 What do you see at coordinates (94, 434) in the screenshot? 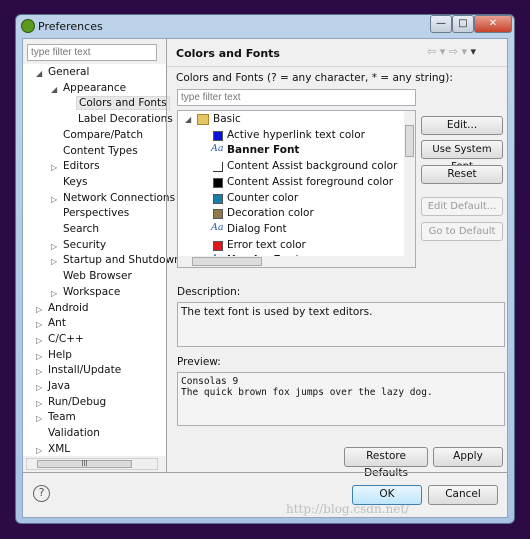
I see `sidebar-item: Validation` at bounding box center [94, 434].